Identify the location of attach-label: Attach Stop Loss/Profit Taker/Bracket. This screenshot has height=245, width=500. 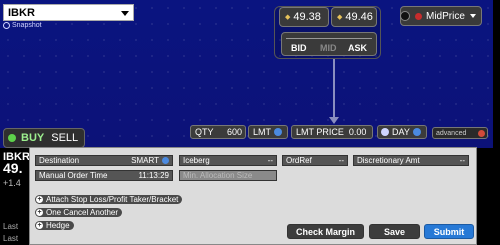
(112, 199).